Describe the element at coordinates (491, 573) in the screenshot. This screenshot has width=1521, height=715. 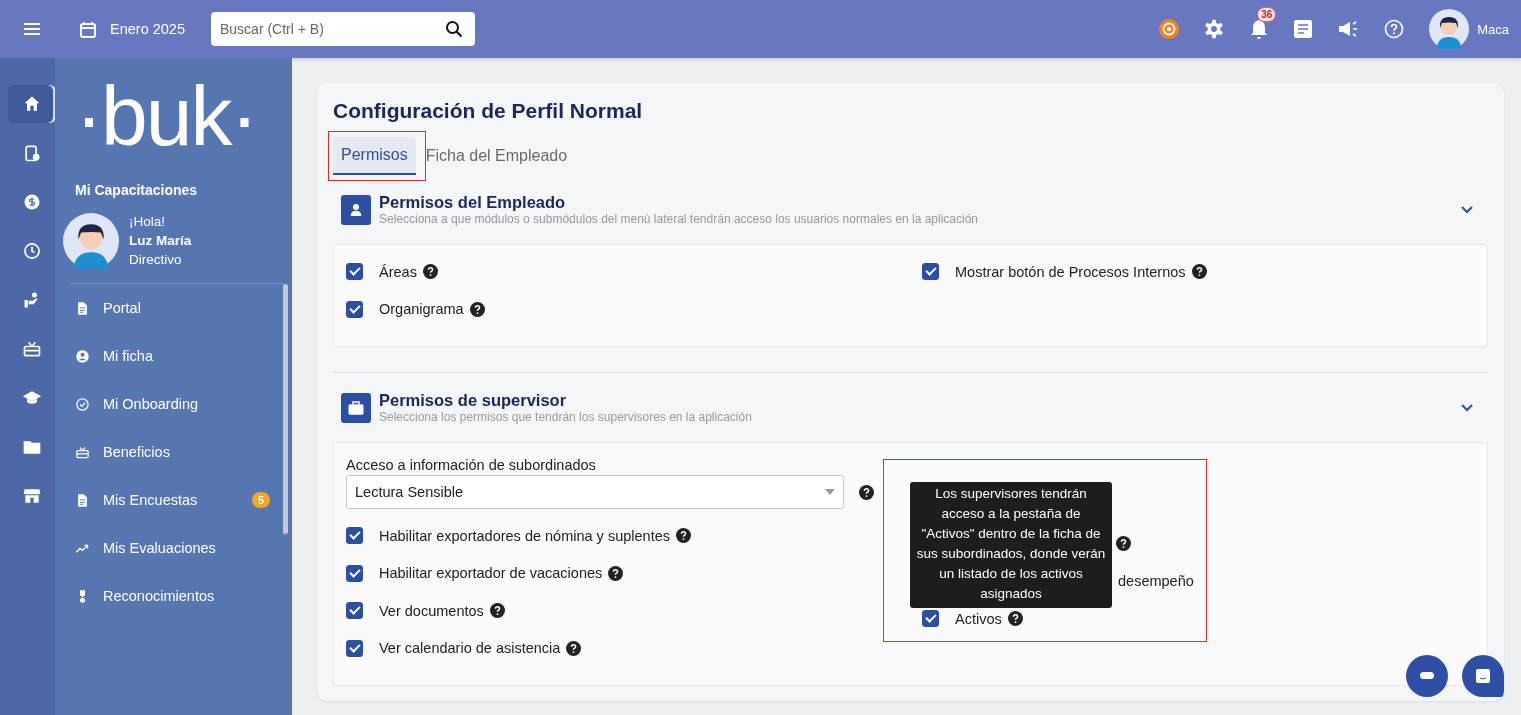
I see `permission-label: Habilitar exportador de vacaciones` at that location.